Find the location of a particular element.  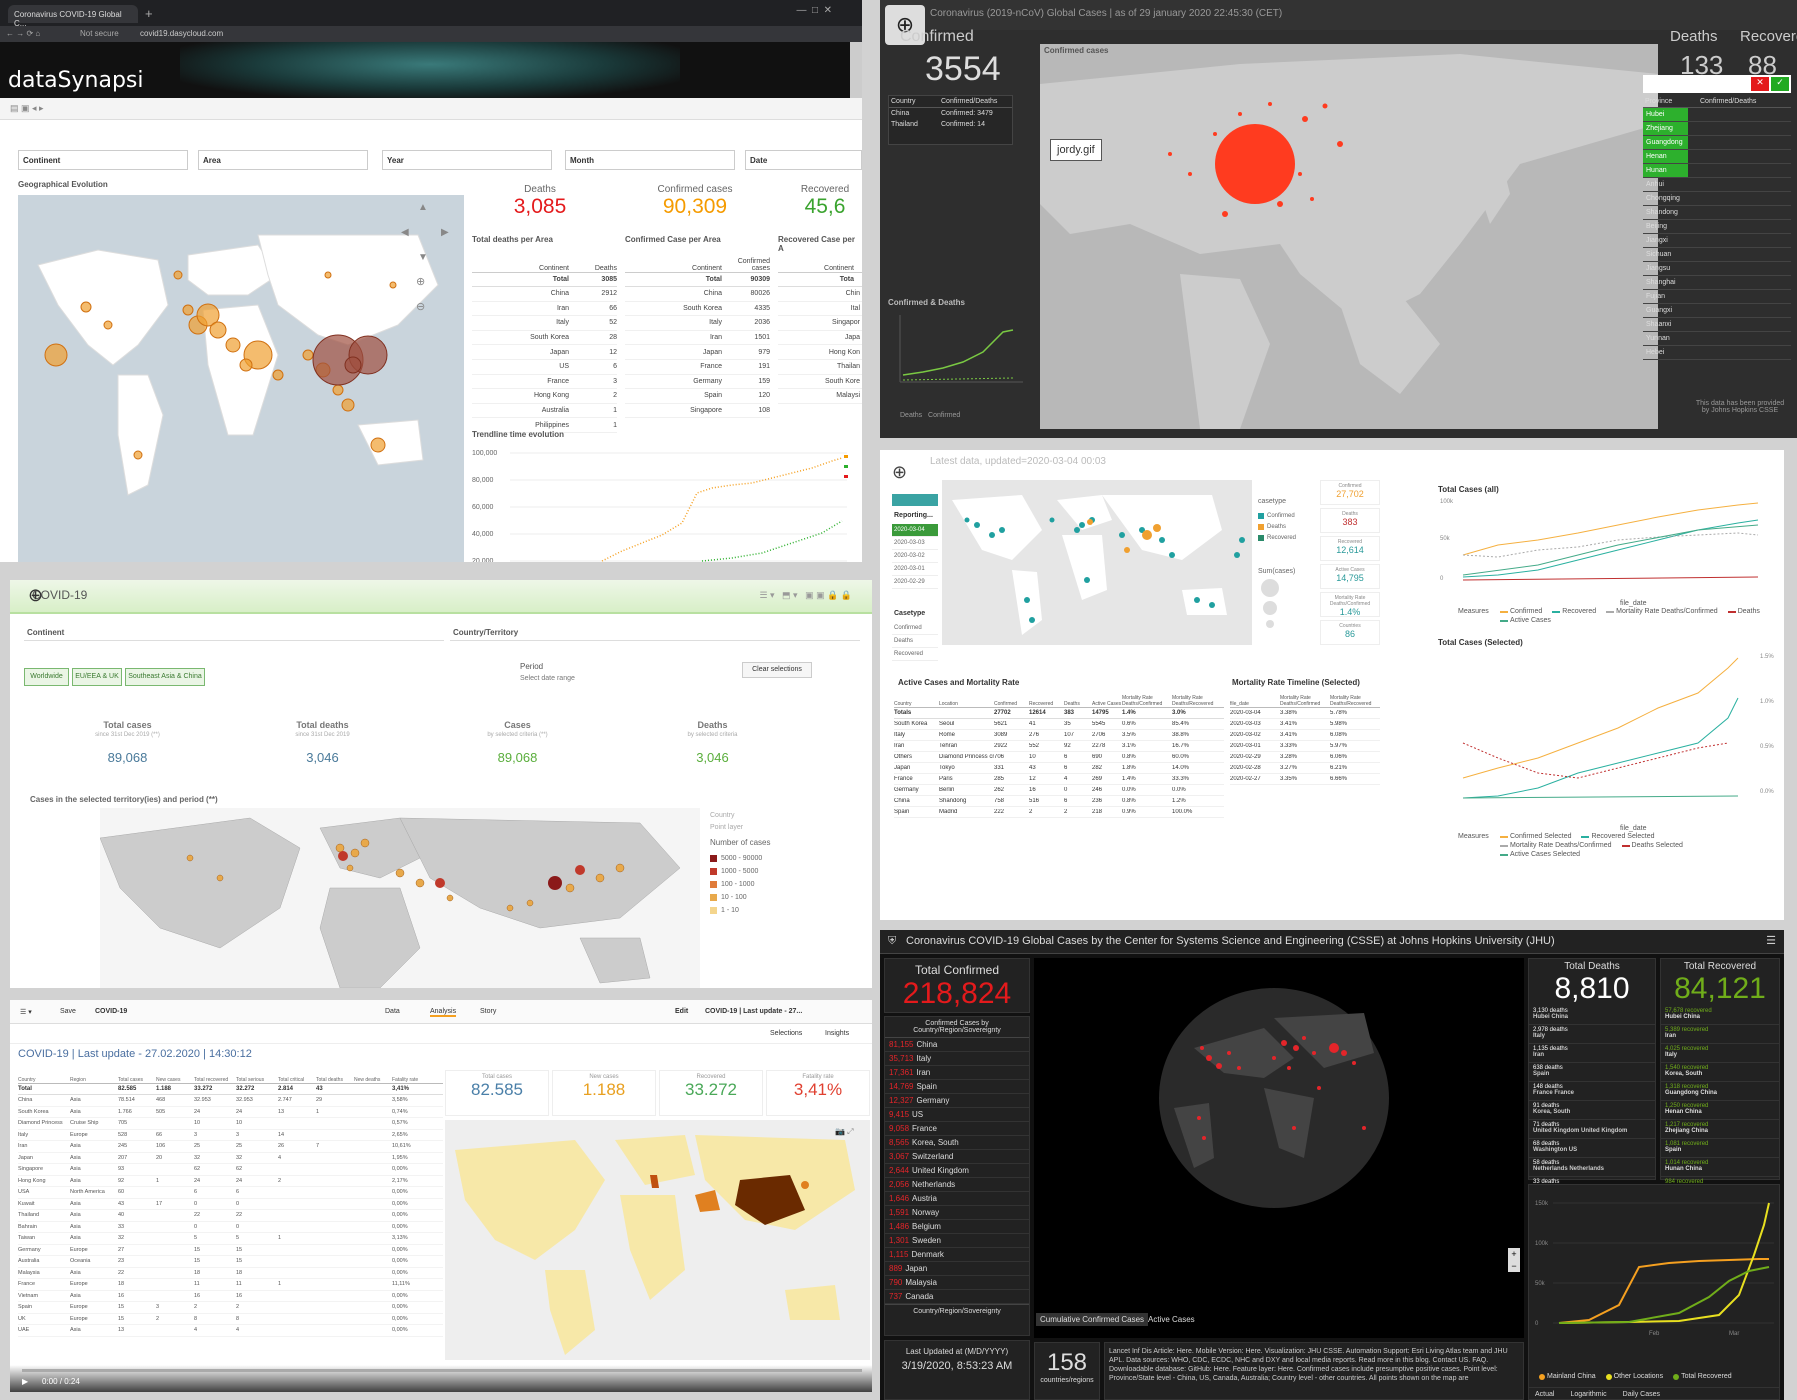

kpi-deaths-label: Deaths is located at coordinates (540, 189).